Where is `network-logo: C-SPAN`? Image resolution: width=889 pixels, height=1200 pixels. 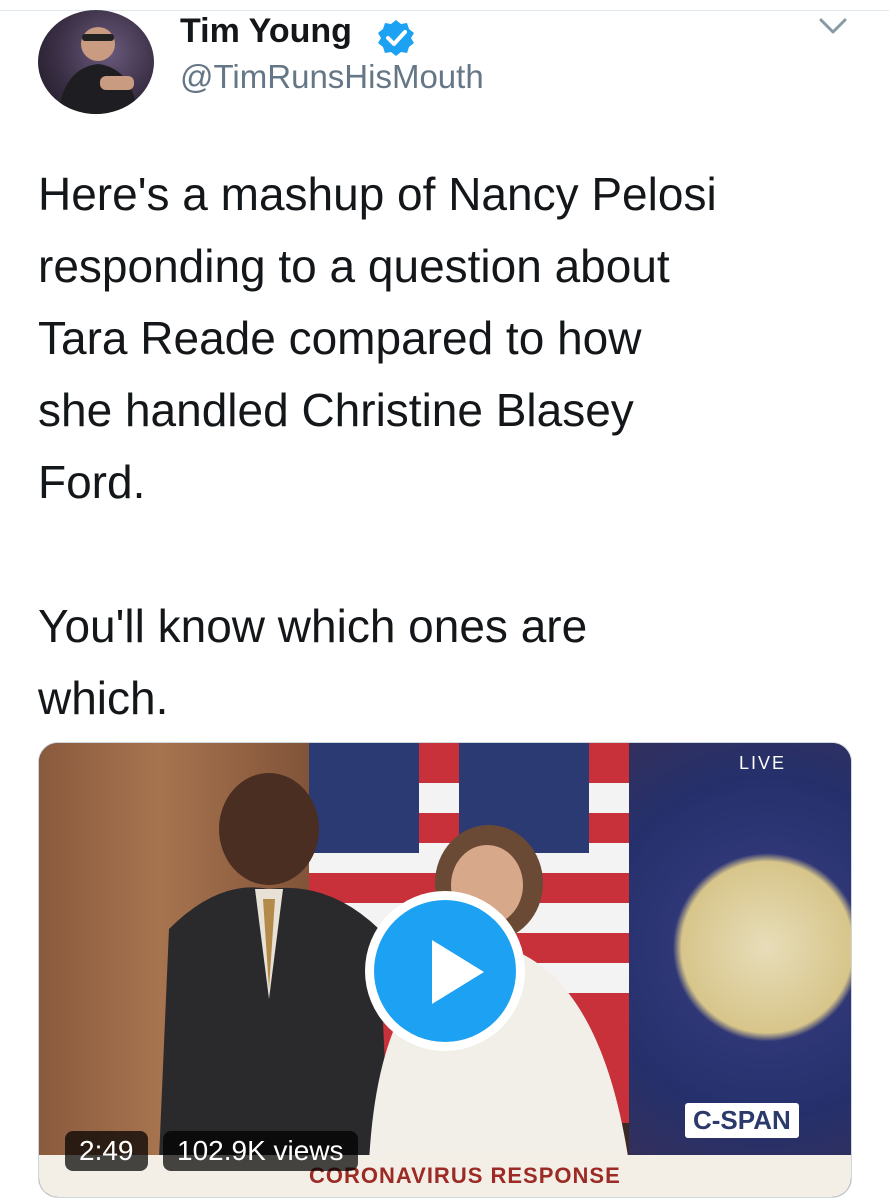
network-logo: C-SPAN is located at coordinates (742, 1120).